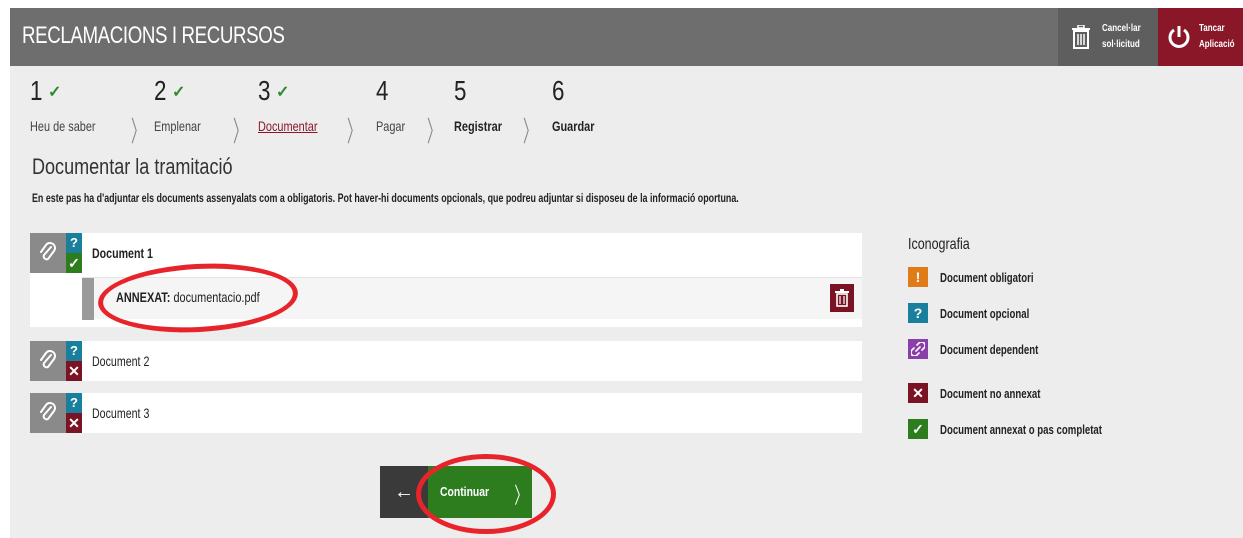 The height and width of the screenshot is (538, 1243). What do you see at coordinates (122, 253) in the screenshot?
I see `document-name: Document 1` at bounding box center [122, 253].